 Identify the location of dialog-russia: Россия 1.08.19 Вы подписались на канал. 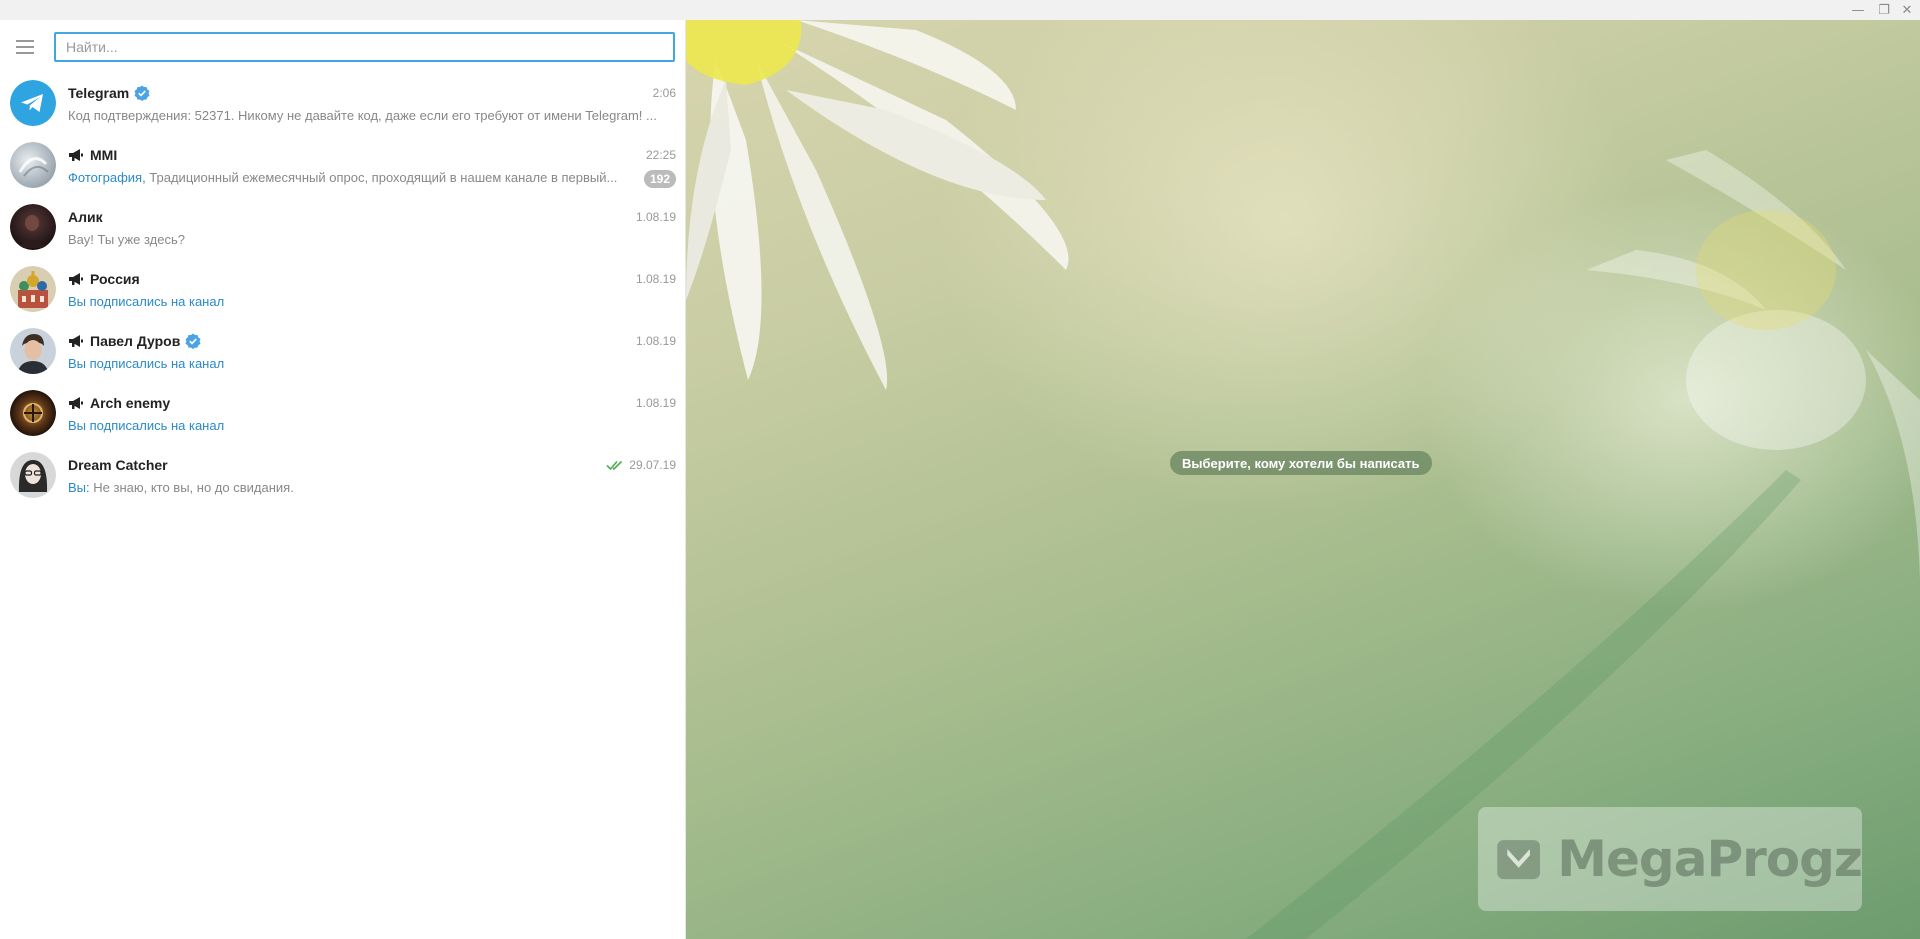
(343, 289).